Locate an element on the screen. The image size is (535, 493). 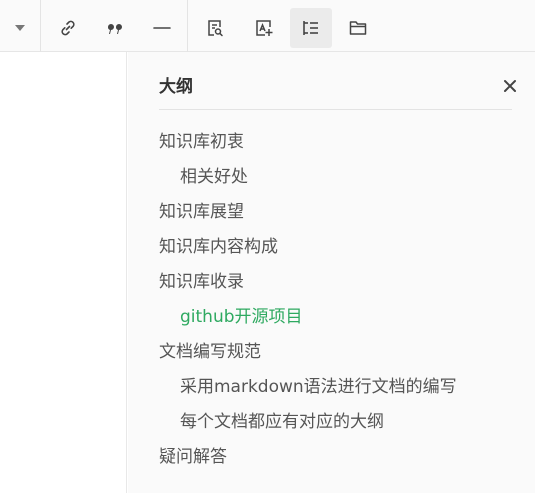
outline-title: 大纲 is located at coordinates (176, 87).